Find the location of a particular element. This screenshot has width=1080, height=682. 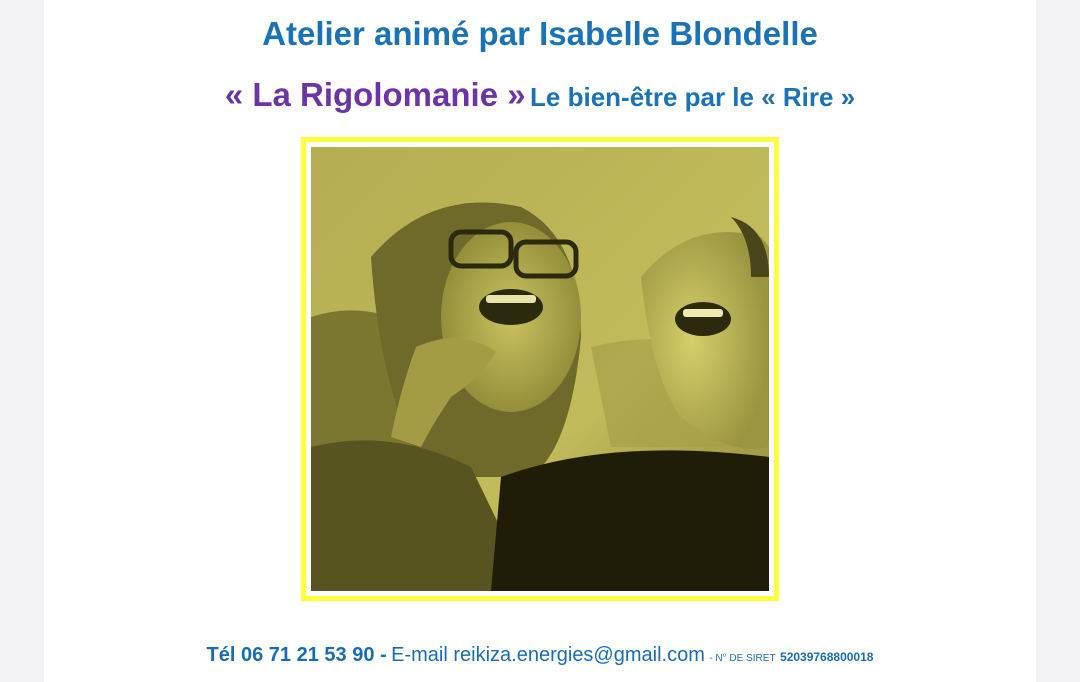

phone-number: Tél 06 71 21 53 90 - is located at coordinates (296, 655).